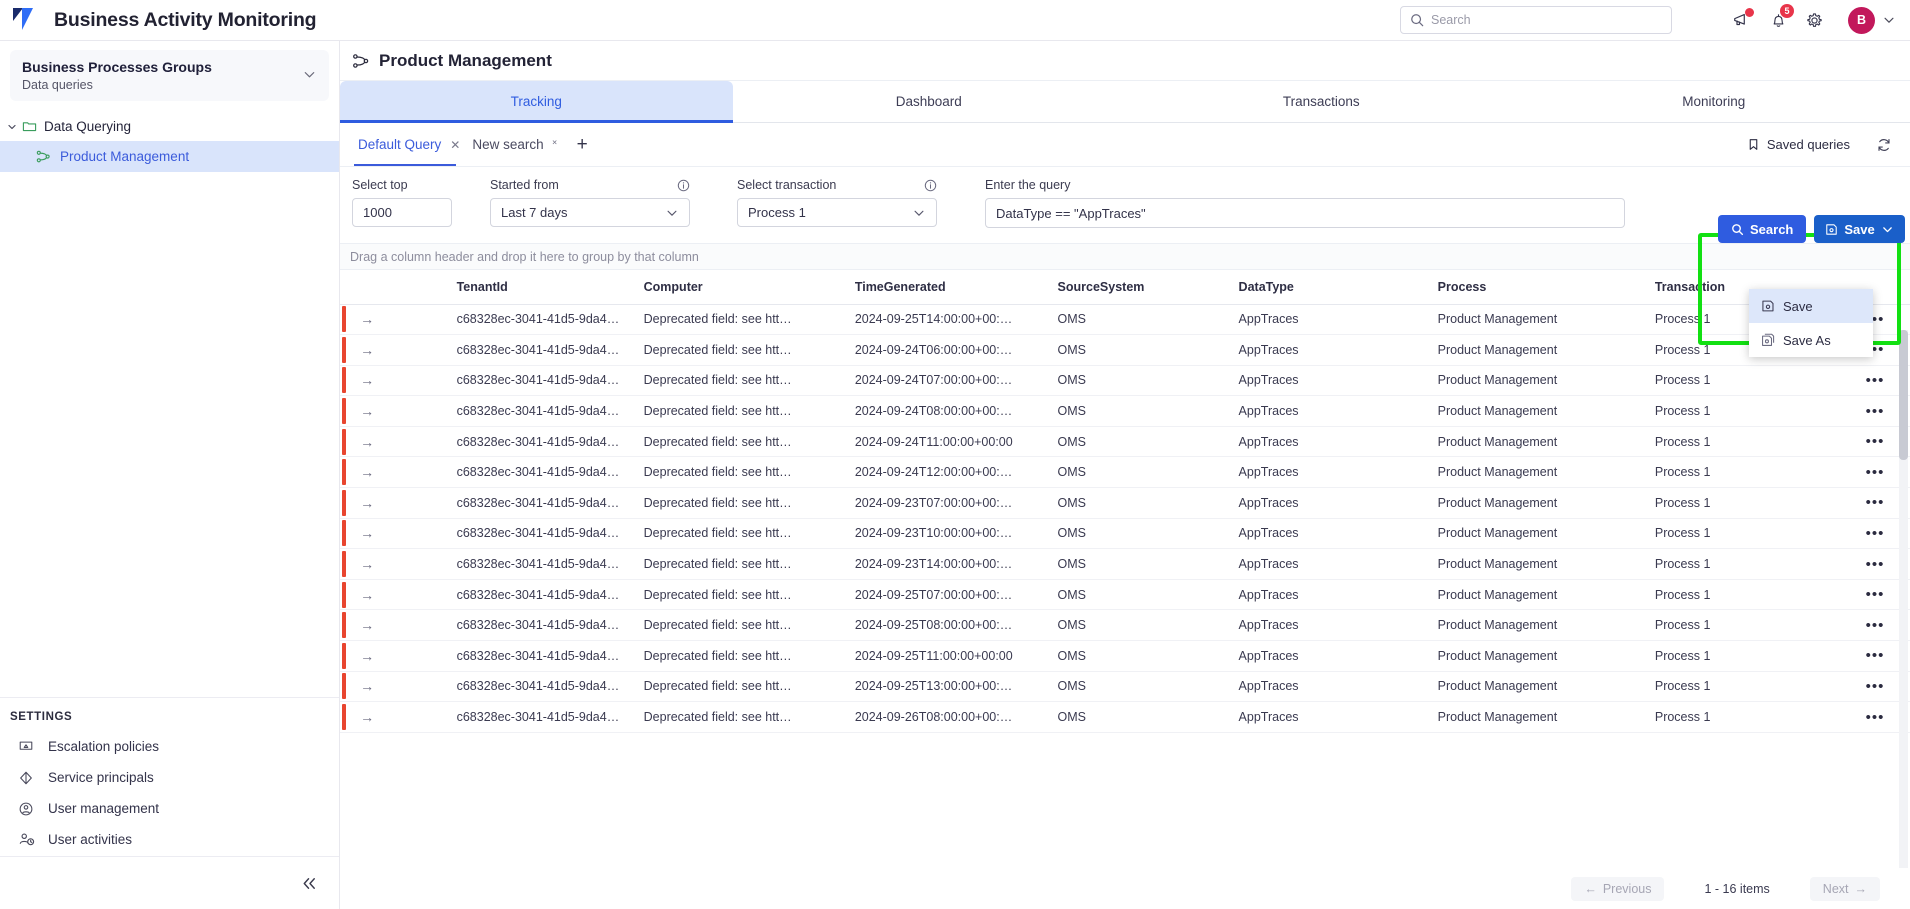 Image resolution: width=1910 pixels, height=909 pixels. Describe the element at coordinates (409, 144) in the screenshot. I see `query-tab-default-query: Default Query ✕` at that location.